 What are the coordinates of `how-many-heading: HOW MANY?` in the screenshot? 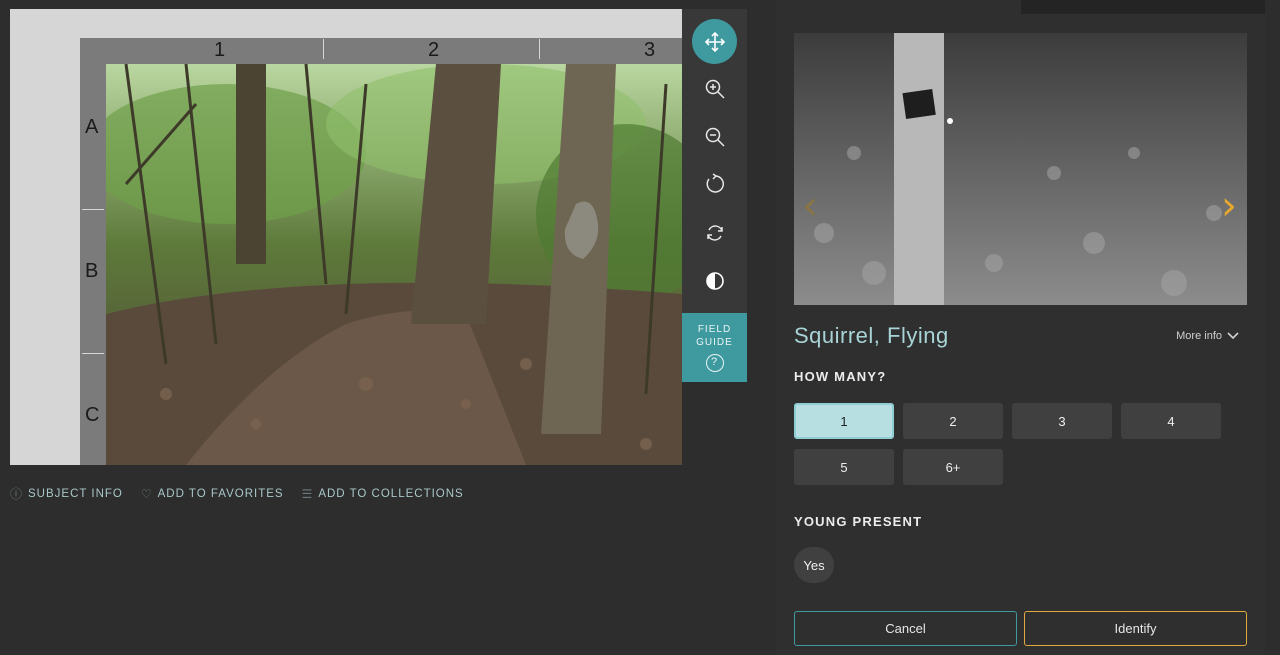 It's located at (840, 376).